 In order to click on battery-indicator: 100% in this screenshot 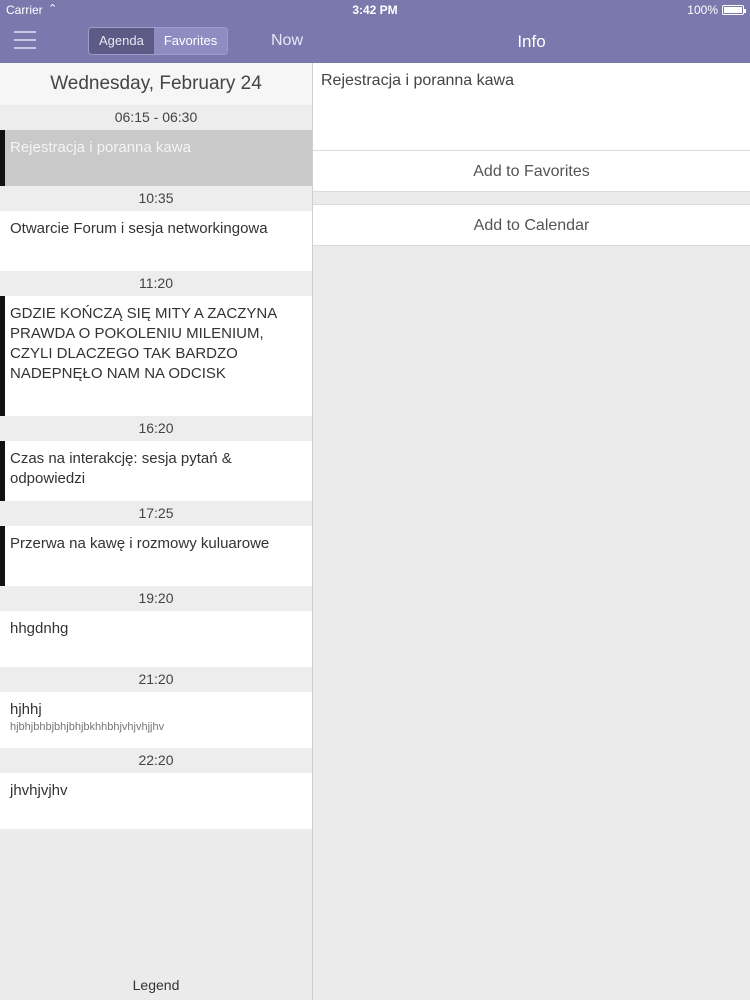, I will do `click(716, 10)`.